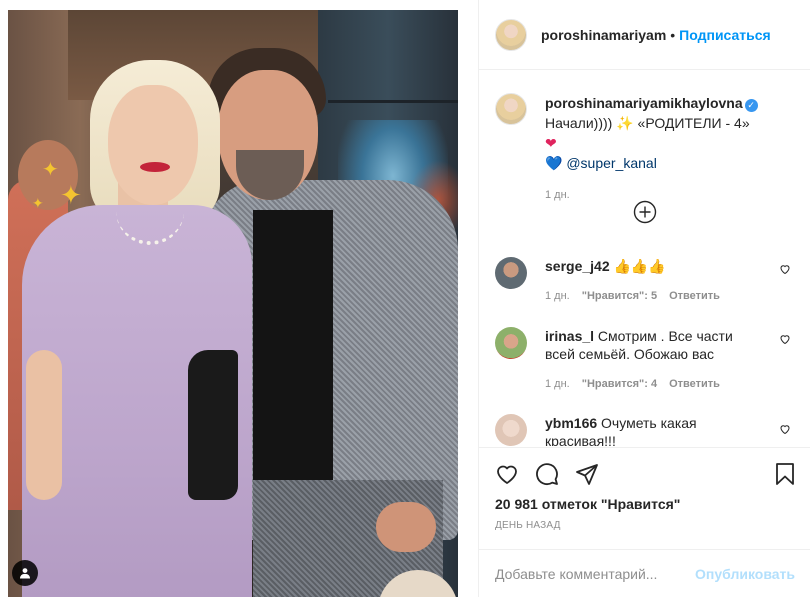  Describe the element at coordinates (511, 109) in the screenshot. I see `caption-avatar` at that location.